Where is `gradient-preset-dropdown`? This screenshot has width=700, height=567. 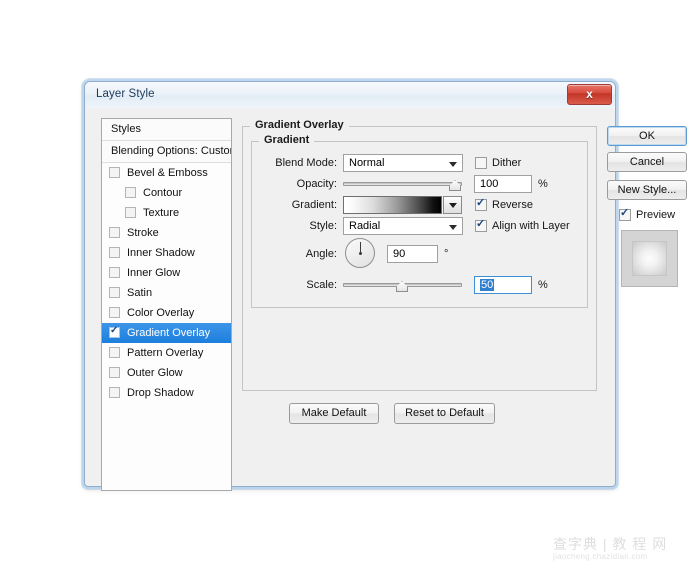
gradient-preset-dropdown is located at coordinates (452, 205).